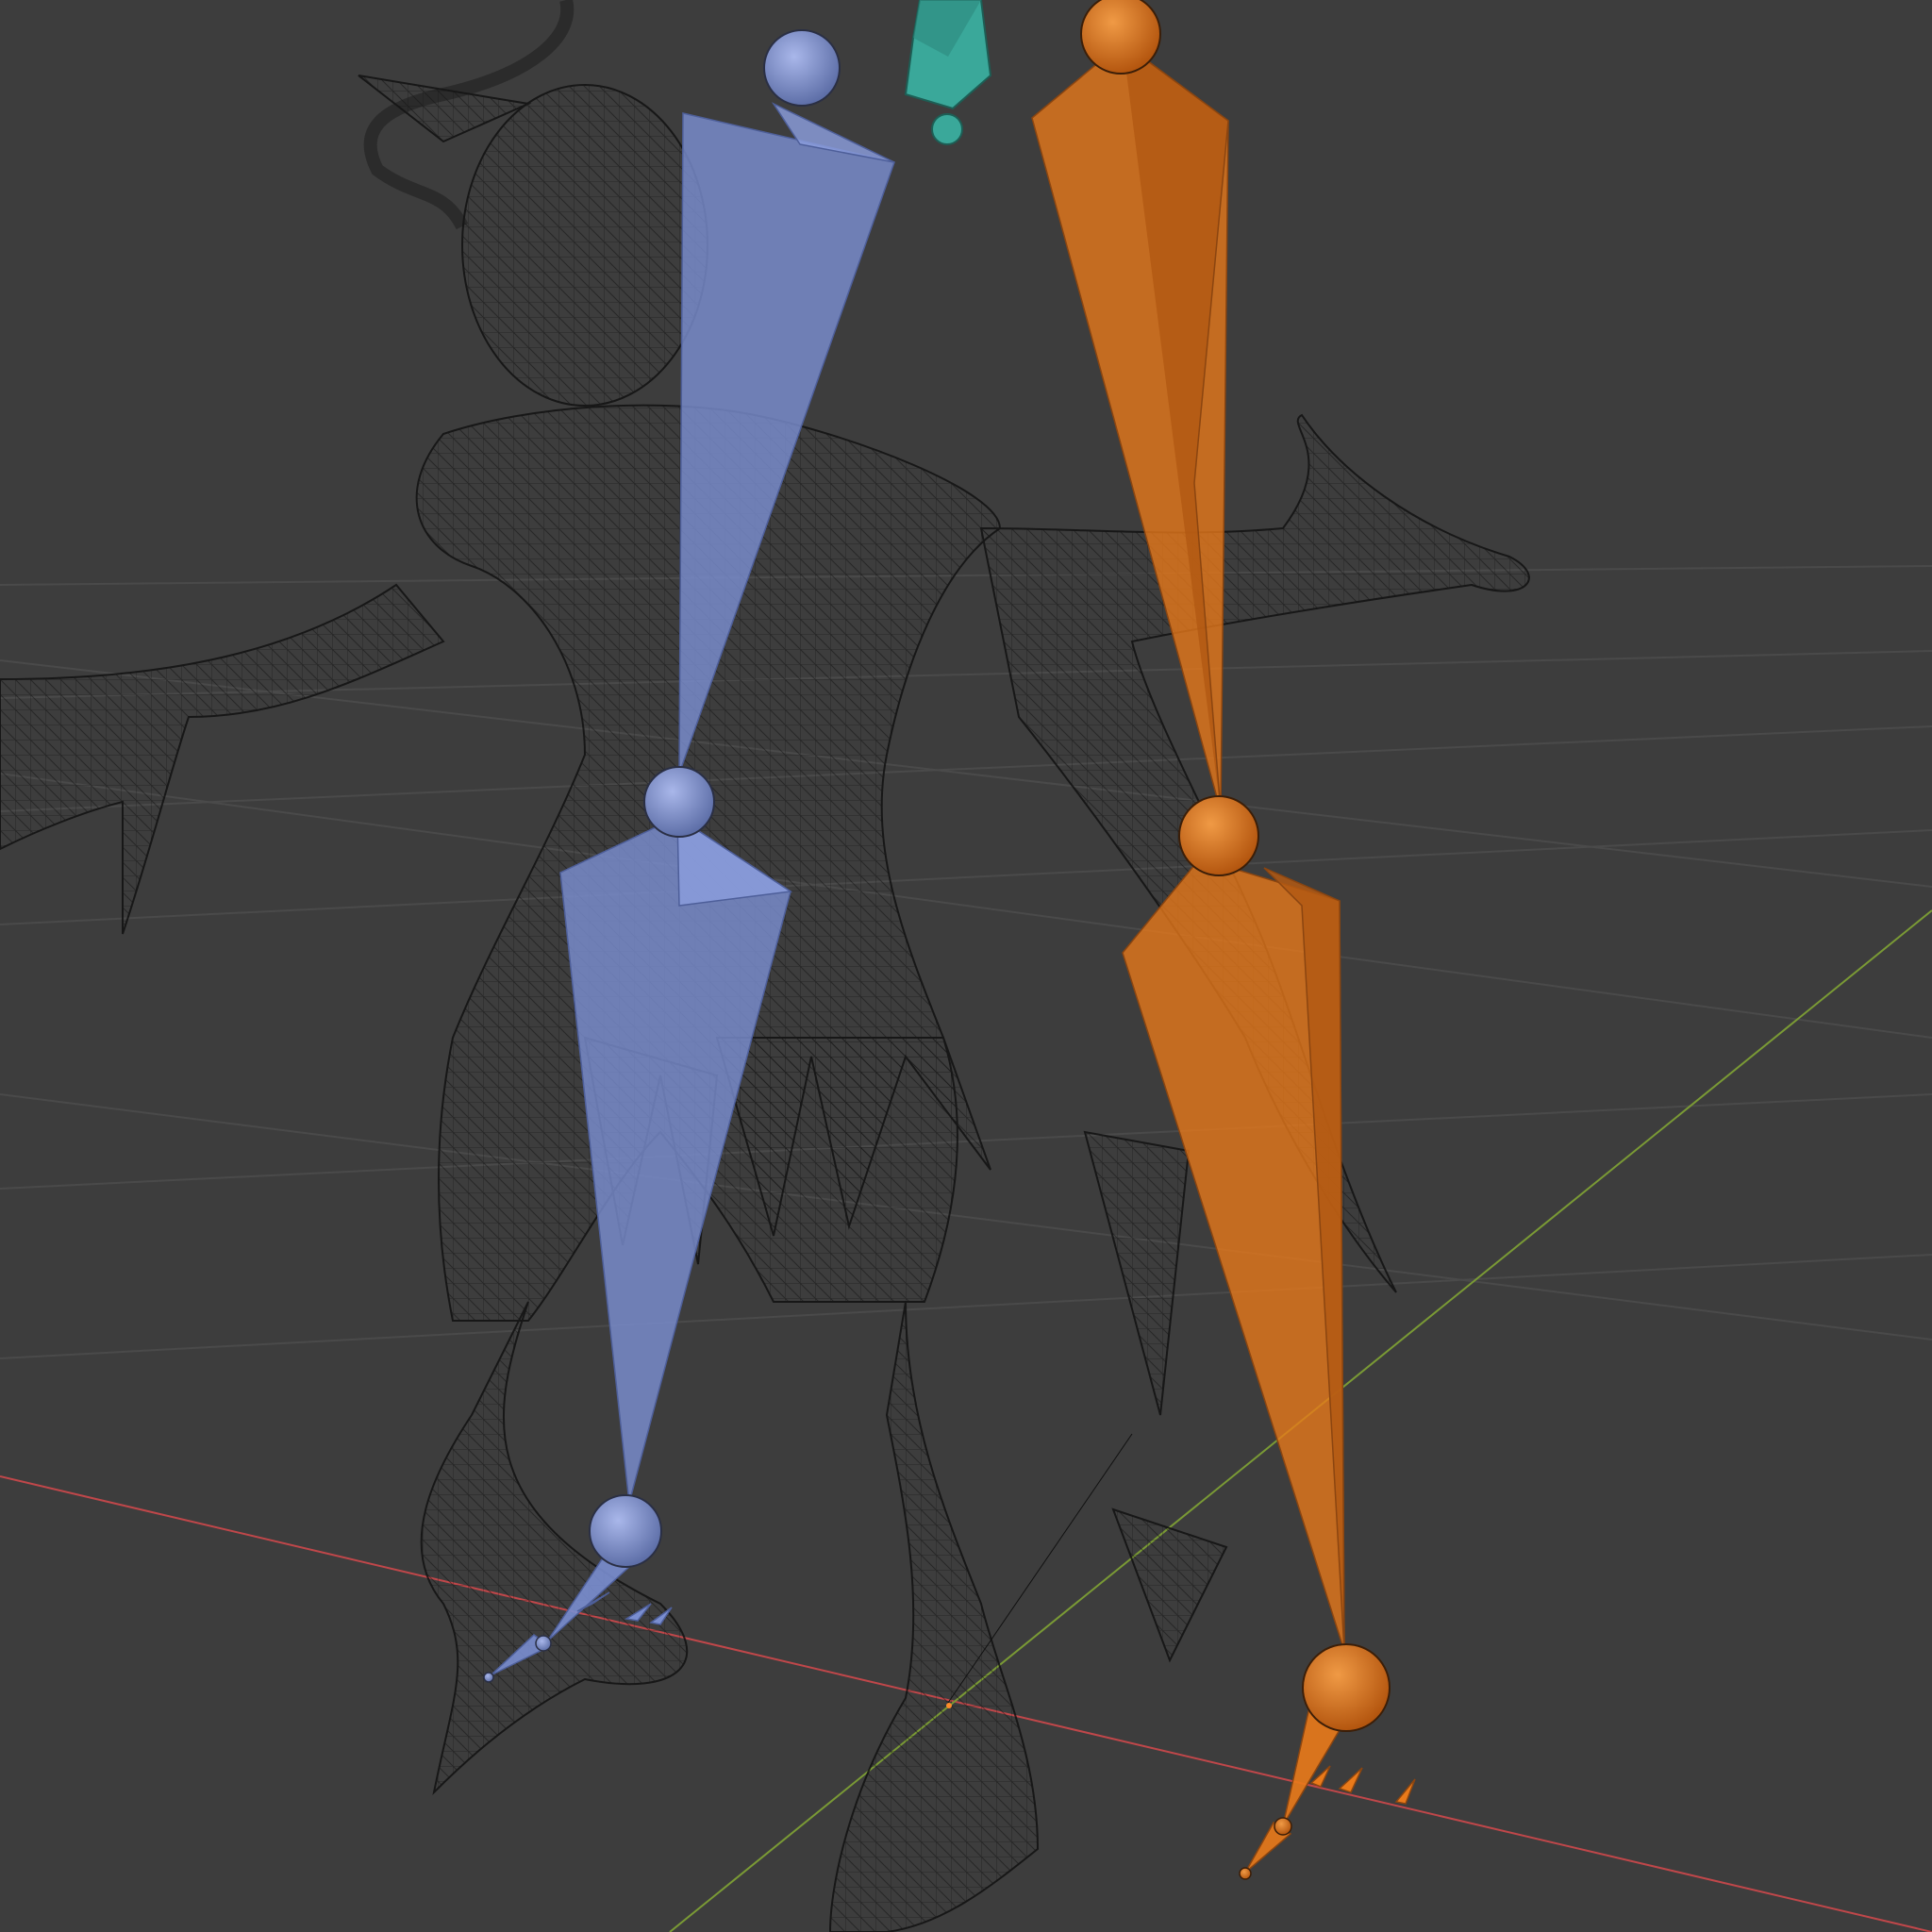  I want to click on origin-dot-icon, so click(949, 1706).